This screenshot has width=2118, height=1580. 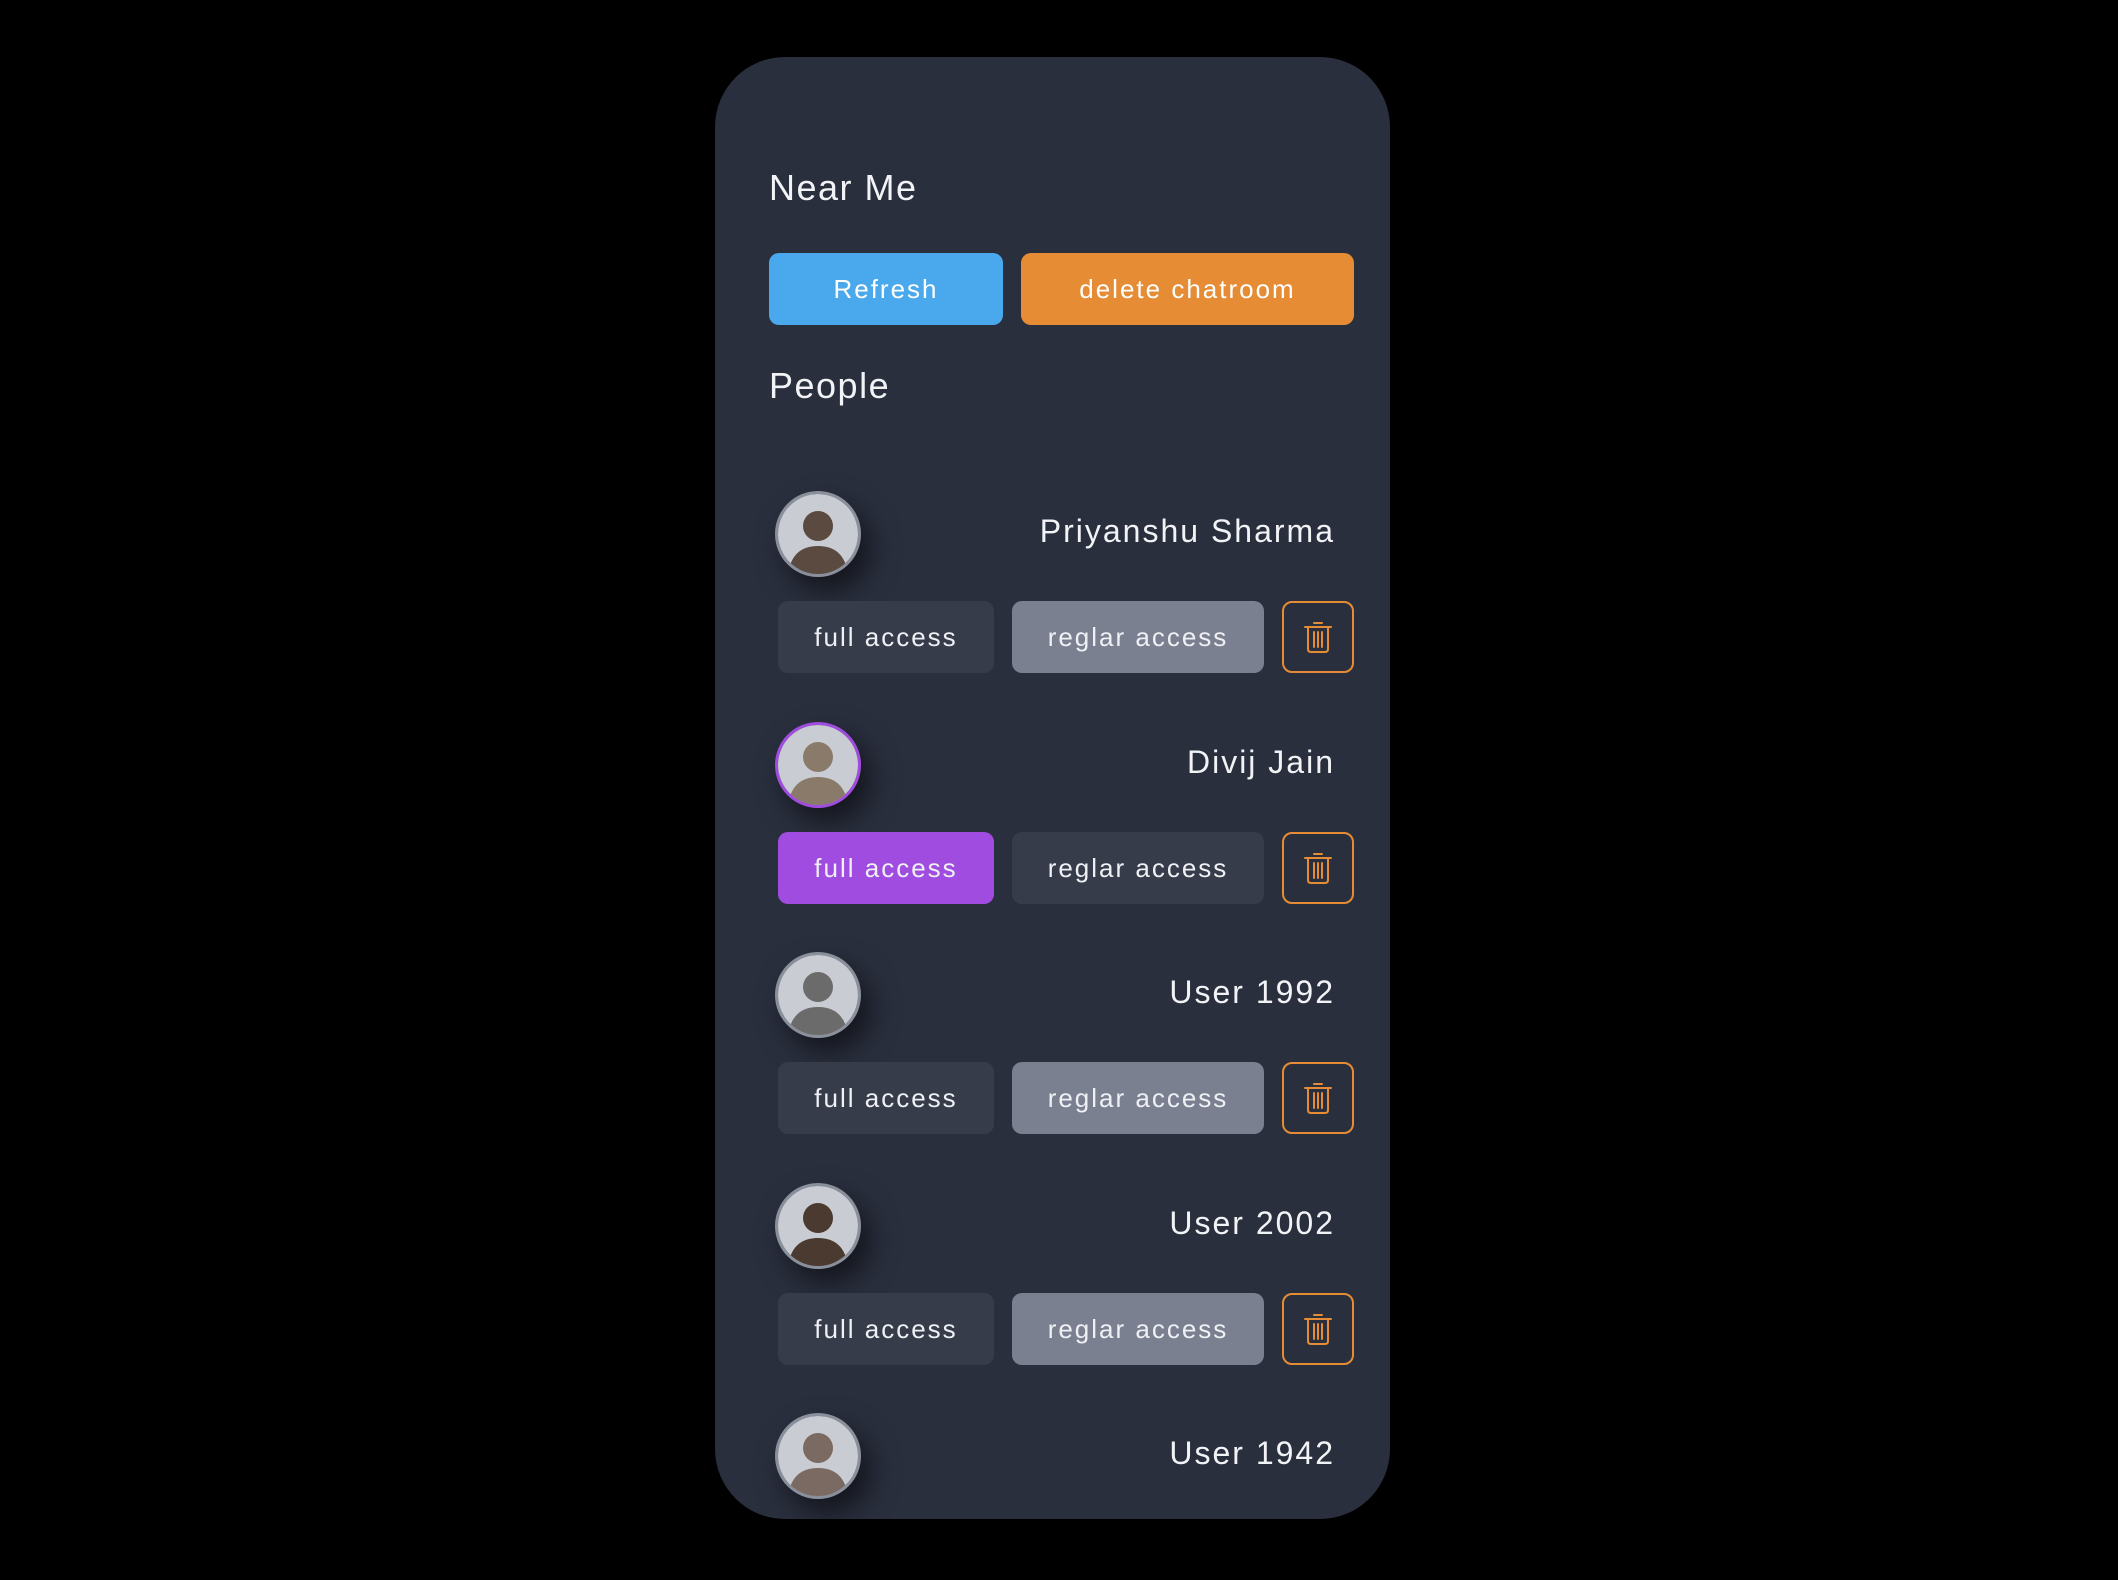 I want to click on person-row: User 1942full accessreglar access, so click(x=1052, y=1466).